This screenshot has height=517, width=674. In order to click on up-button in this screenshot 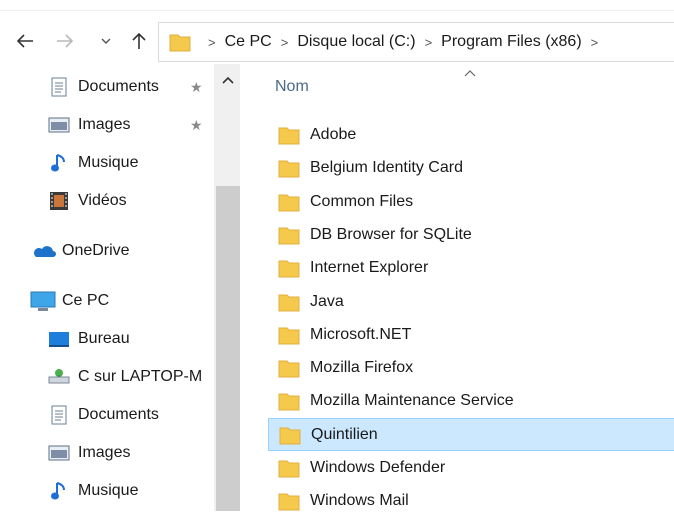, I will do `click(139, 41)`.